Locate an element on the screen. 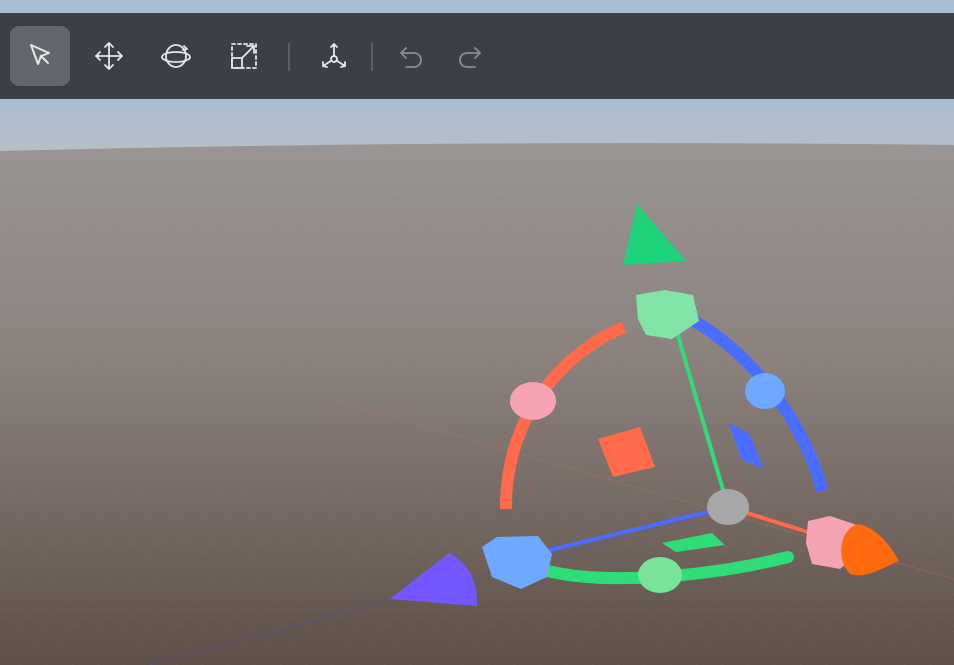 The height and width of the screenshot is (665, 954). window-top-strip is located at coordinates (477, 6).